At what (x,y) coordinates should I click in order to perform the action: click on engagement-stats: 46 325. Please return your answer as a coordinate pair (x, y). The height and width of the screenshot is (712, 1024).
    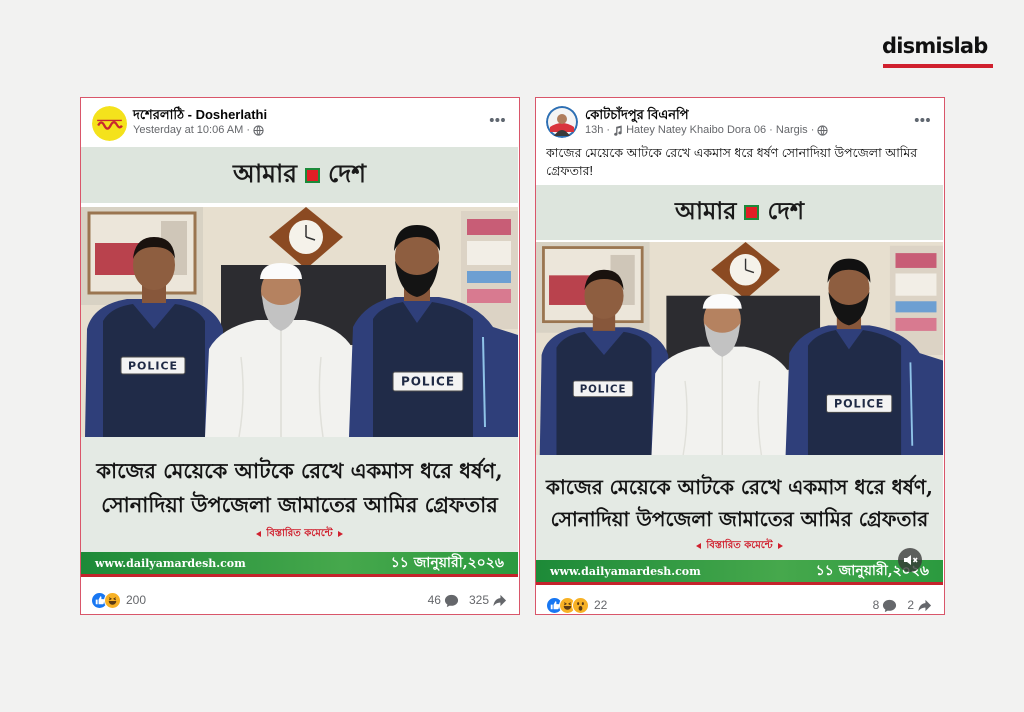
    Looking at the image, I should click on (467, 600).